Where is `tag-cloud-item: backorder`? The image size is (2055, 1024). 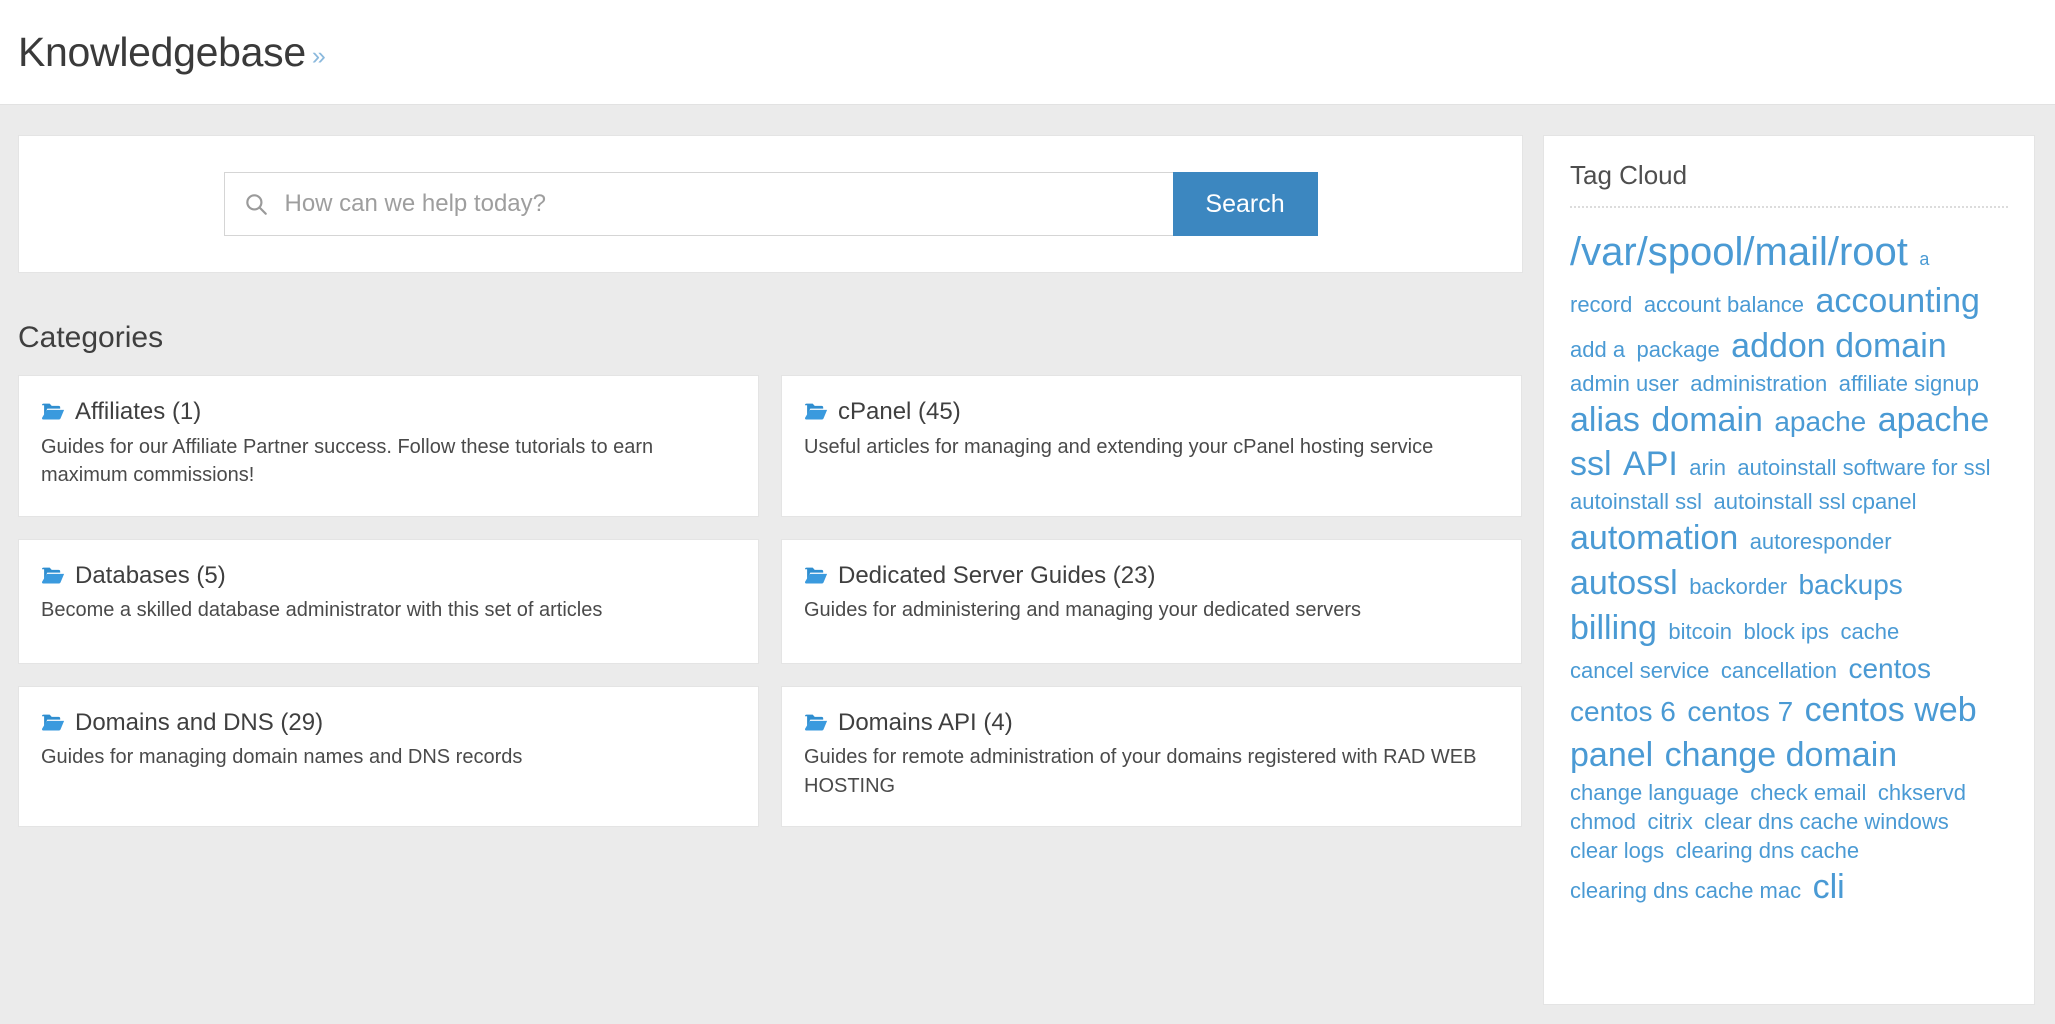
tag-cloud-item: backorder is located at coordinates (1738, 586).